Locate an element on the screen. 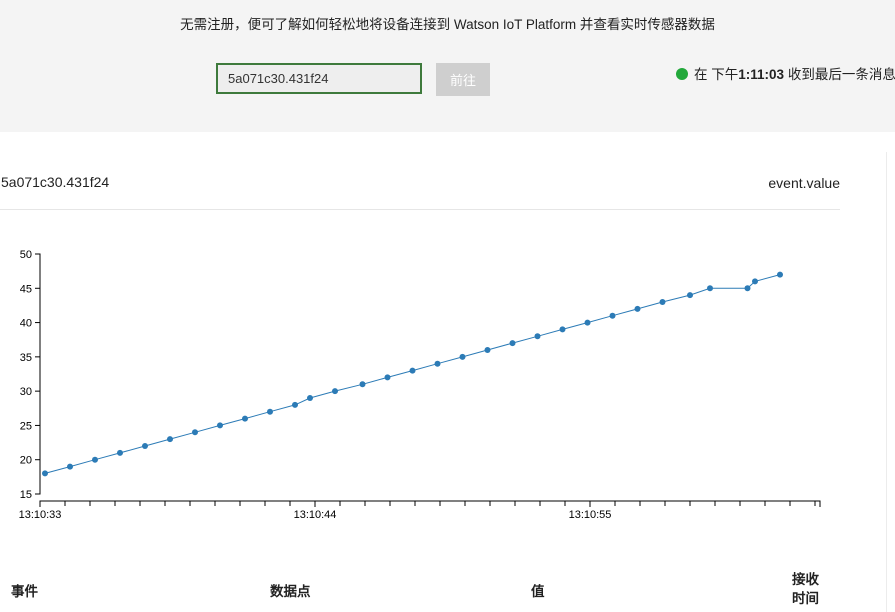 The height and width of the screenshot is (612, 895). status-suffix: 收到最后一条消息 is located at coordinates (839, 74).